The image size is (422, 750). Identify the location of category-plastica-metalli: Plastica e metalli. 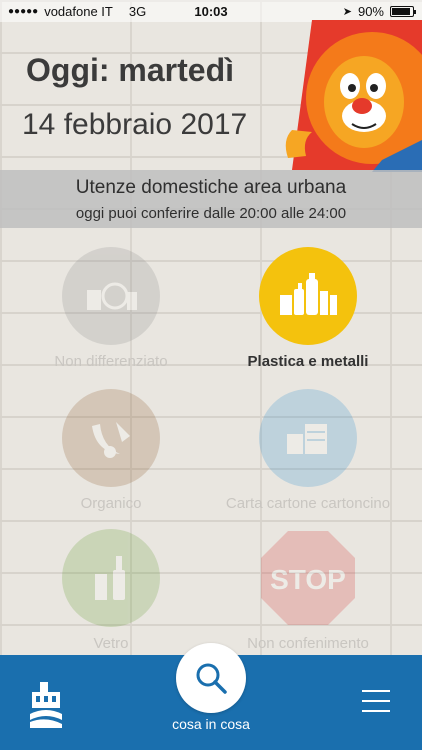
(308, 308).